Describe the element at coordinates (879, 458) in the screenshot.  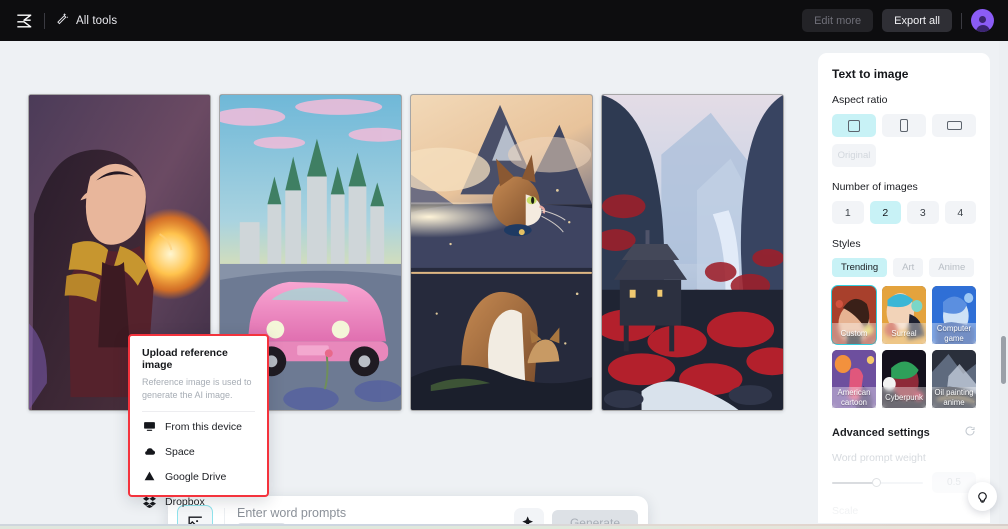
I see `word-prompt-weight-label: Word prompt weight` at that location.